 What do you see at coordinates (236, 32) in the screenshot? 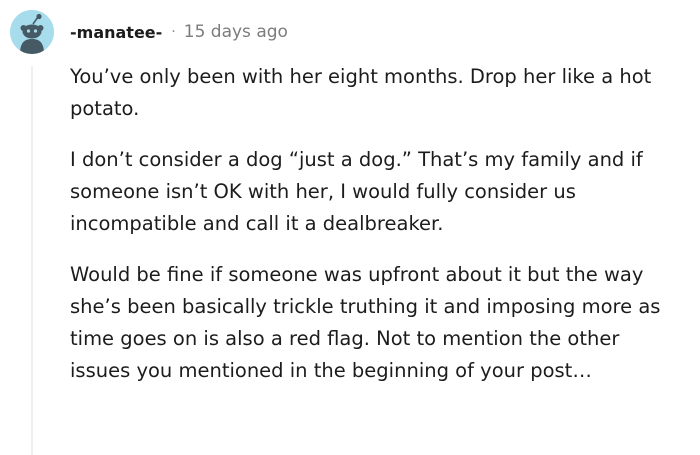
I see `timestamp: 15 days ago` at bounding box center [236, 32].